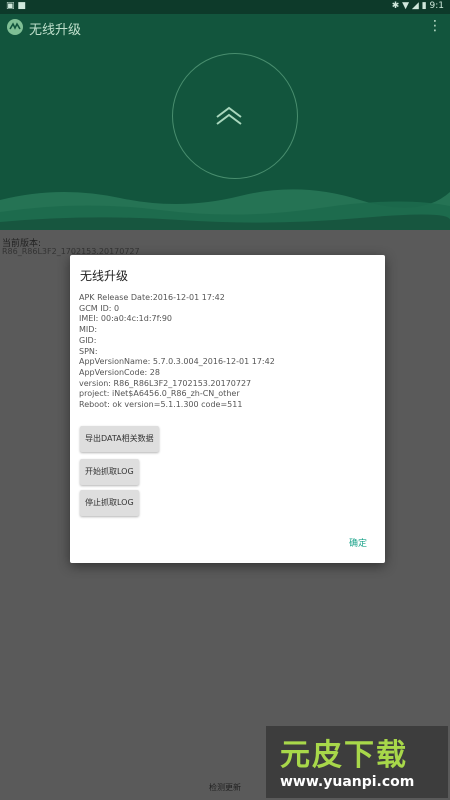 The width and height of the screenshot is (450, 800). I want to click on app-header: 无线升级 ⋮, so click(225, 27).